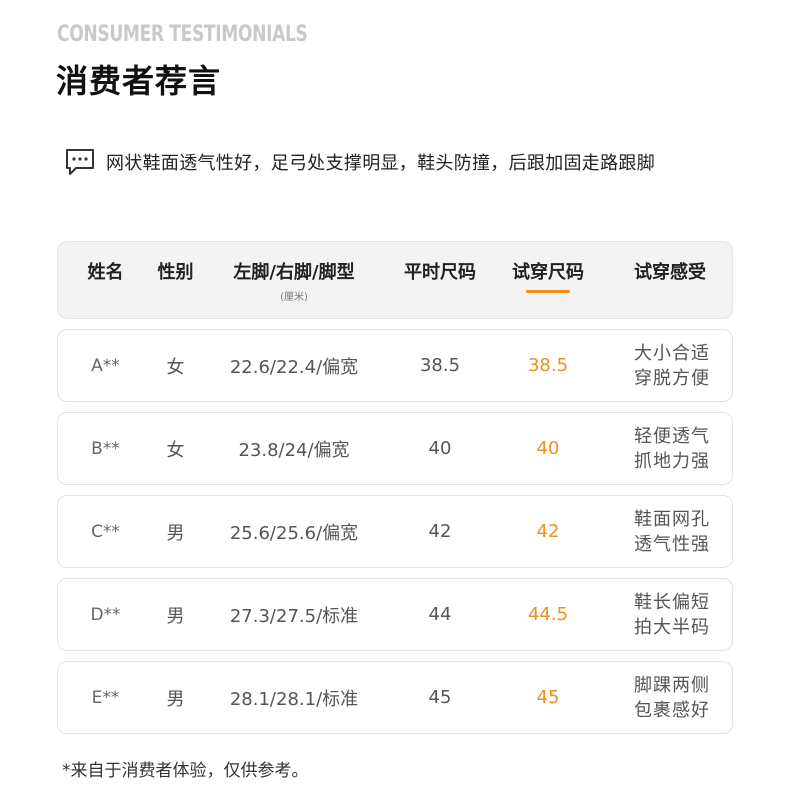 The image size is (790, 798). What do you see at coordinates (548, 697) in the screenshot?
I see `trial-size-cell: 45` at bounding box center [548, 697].